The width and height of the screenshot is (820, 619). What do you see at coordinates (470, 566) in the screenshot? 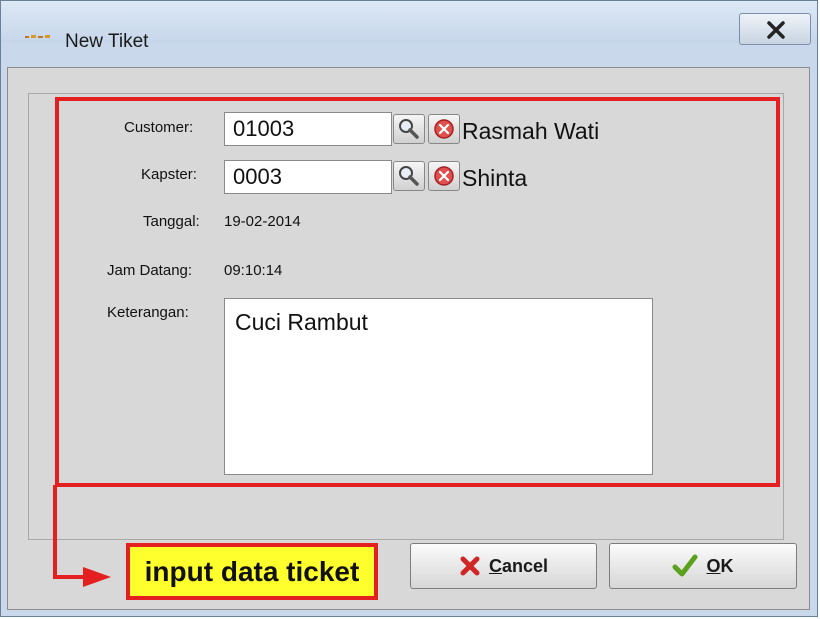
I see `cancel-icon` at bounding box center [470, 566].